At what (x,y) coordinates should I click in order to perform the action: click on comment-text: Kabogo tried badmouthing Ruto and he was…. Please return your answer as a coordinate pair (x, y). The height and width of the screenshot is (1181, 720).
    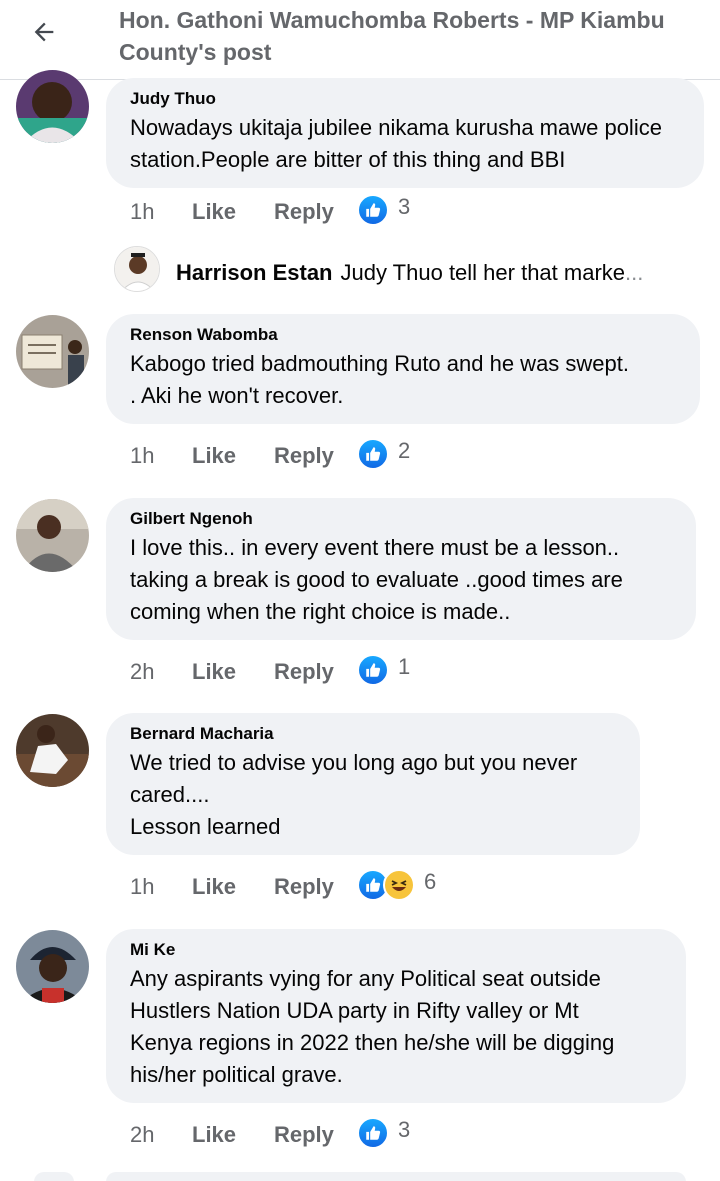
    Looking at the image, I should click on (379, 379).